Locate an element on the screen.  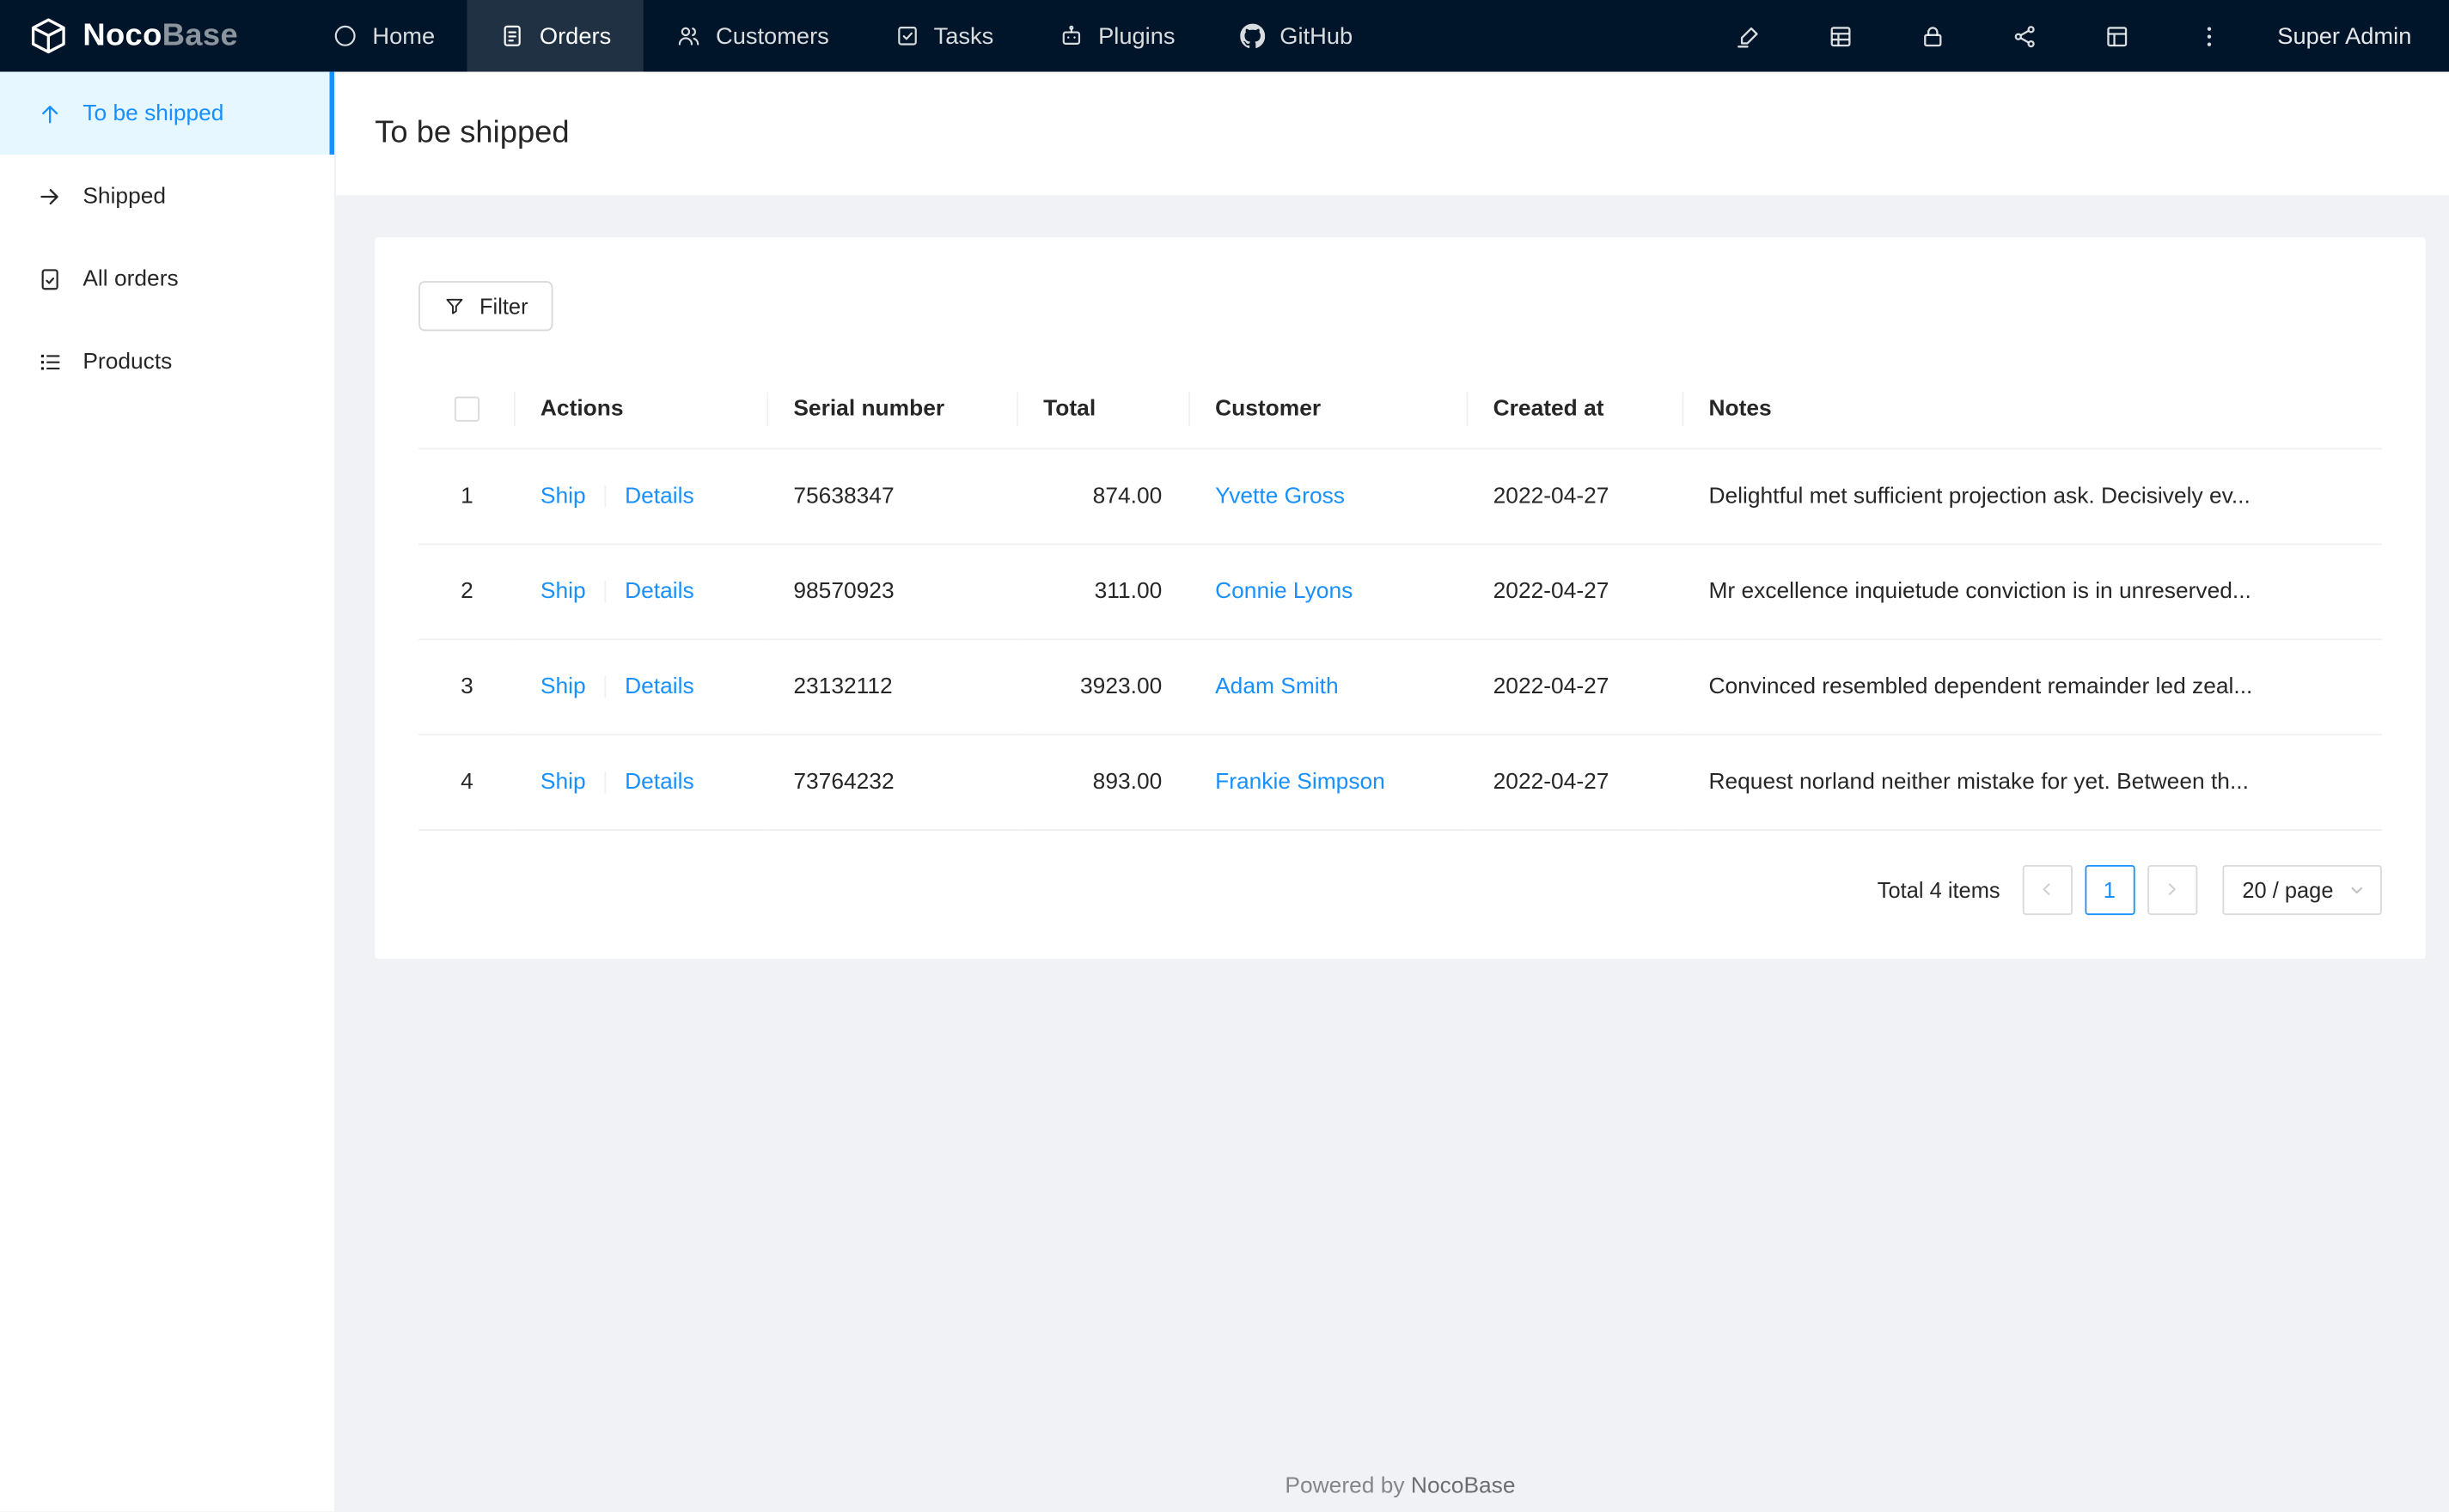
filter-icon is located at coordinates (454, 306).